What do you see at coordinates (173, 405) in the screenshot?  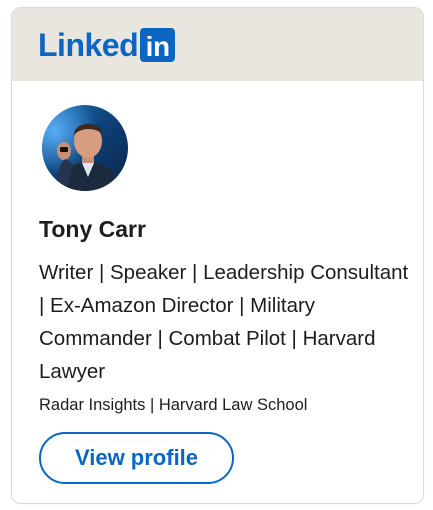 I see `profile-company-school: Radar Insights | Harvard Law School` at bounding box center [173, 405].